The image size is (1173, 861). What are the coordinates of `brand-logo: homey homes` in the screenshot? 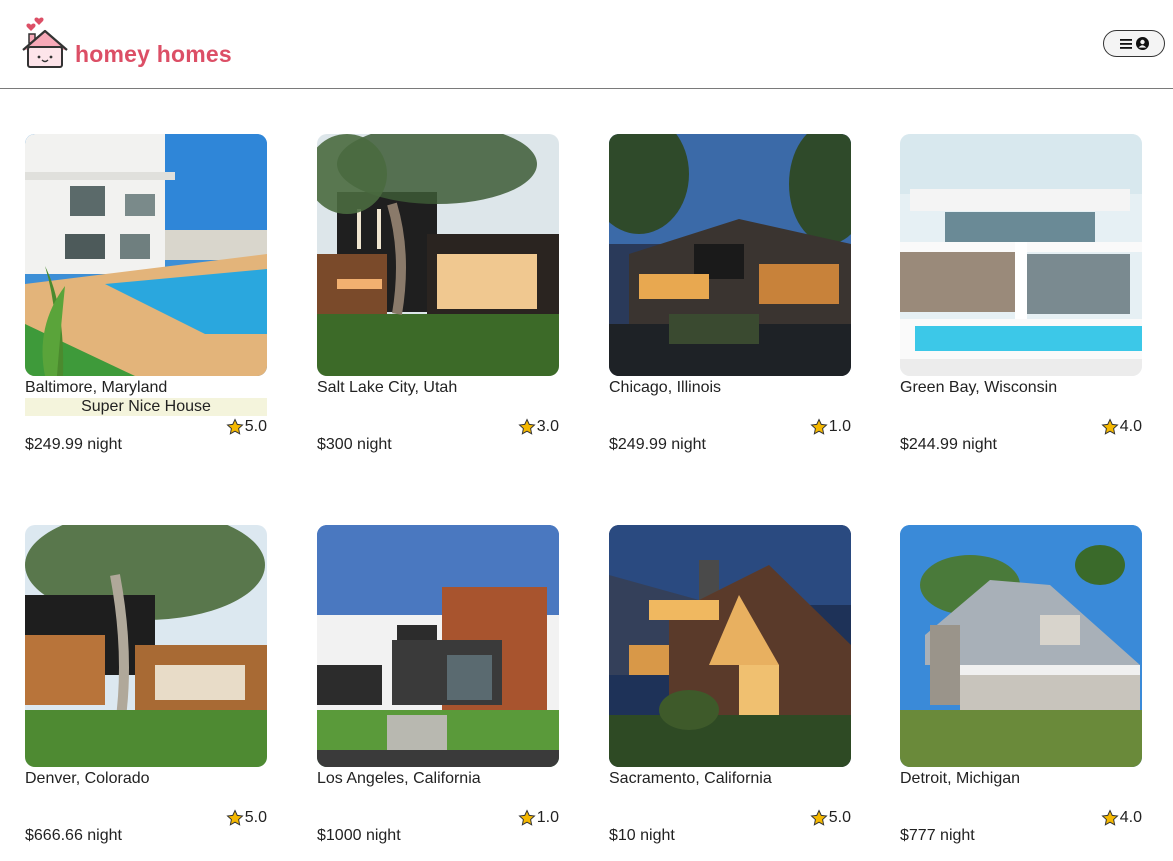 It's located at (126, 43).